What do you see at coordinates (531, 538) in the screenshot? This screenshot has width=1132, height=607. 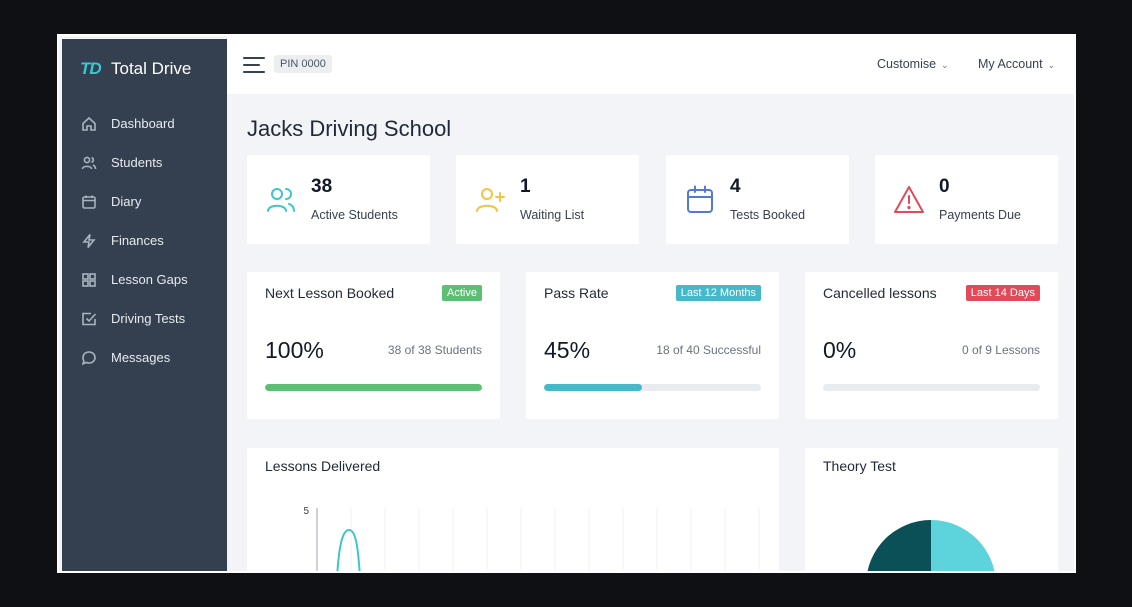 I see `lessons-chart: 5` at bounding box center [531, 538].